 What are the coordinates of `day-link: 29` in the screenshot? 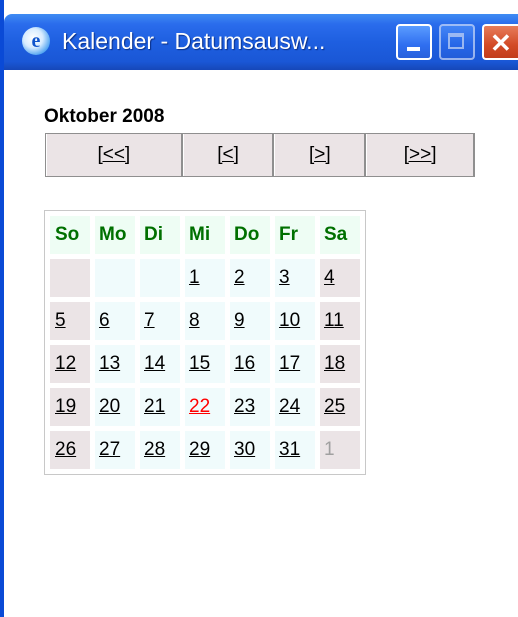 It's located at (199, 449).